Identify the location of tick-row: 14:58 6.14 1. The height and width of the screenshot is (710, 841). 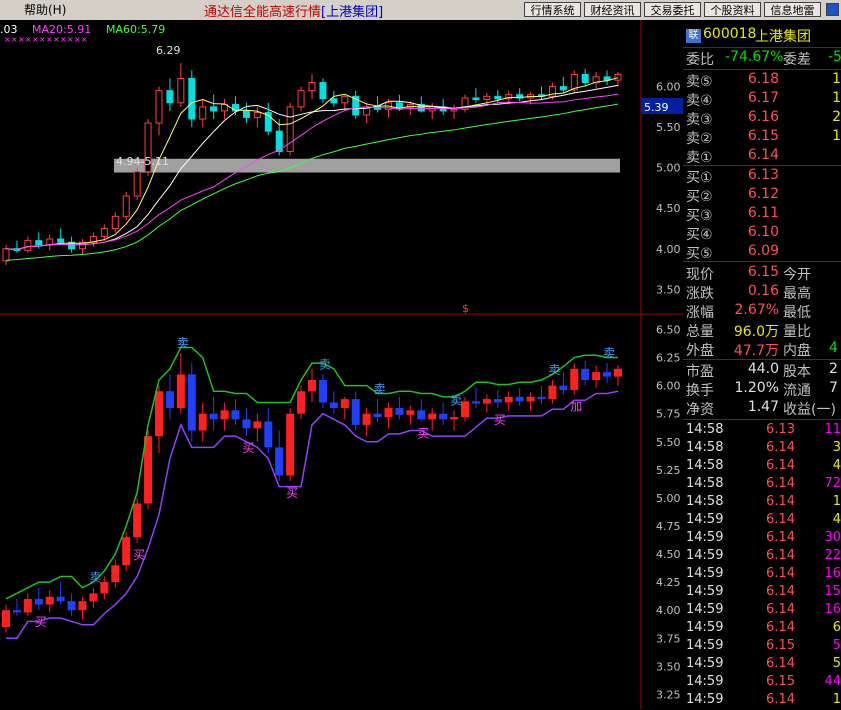
(762, 503).